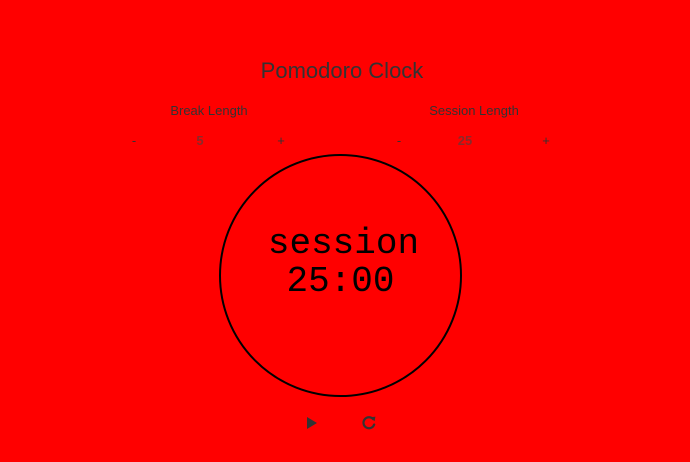 The width and height of the screenshot is (690, 462). Describe the element at coordinates (343, 243) in the screenshot. I see `timer-mode-label: session` at that location.